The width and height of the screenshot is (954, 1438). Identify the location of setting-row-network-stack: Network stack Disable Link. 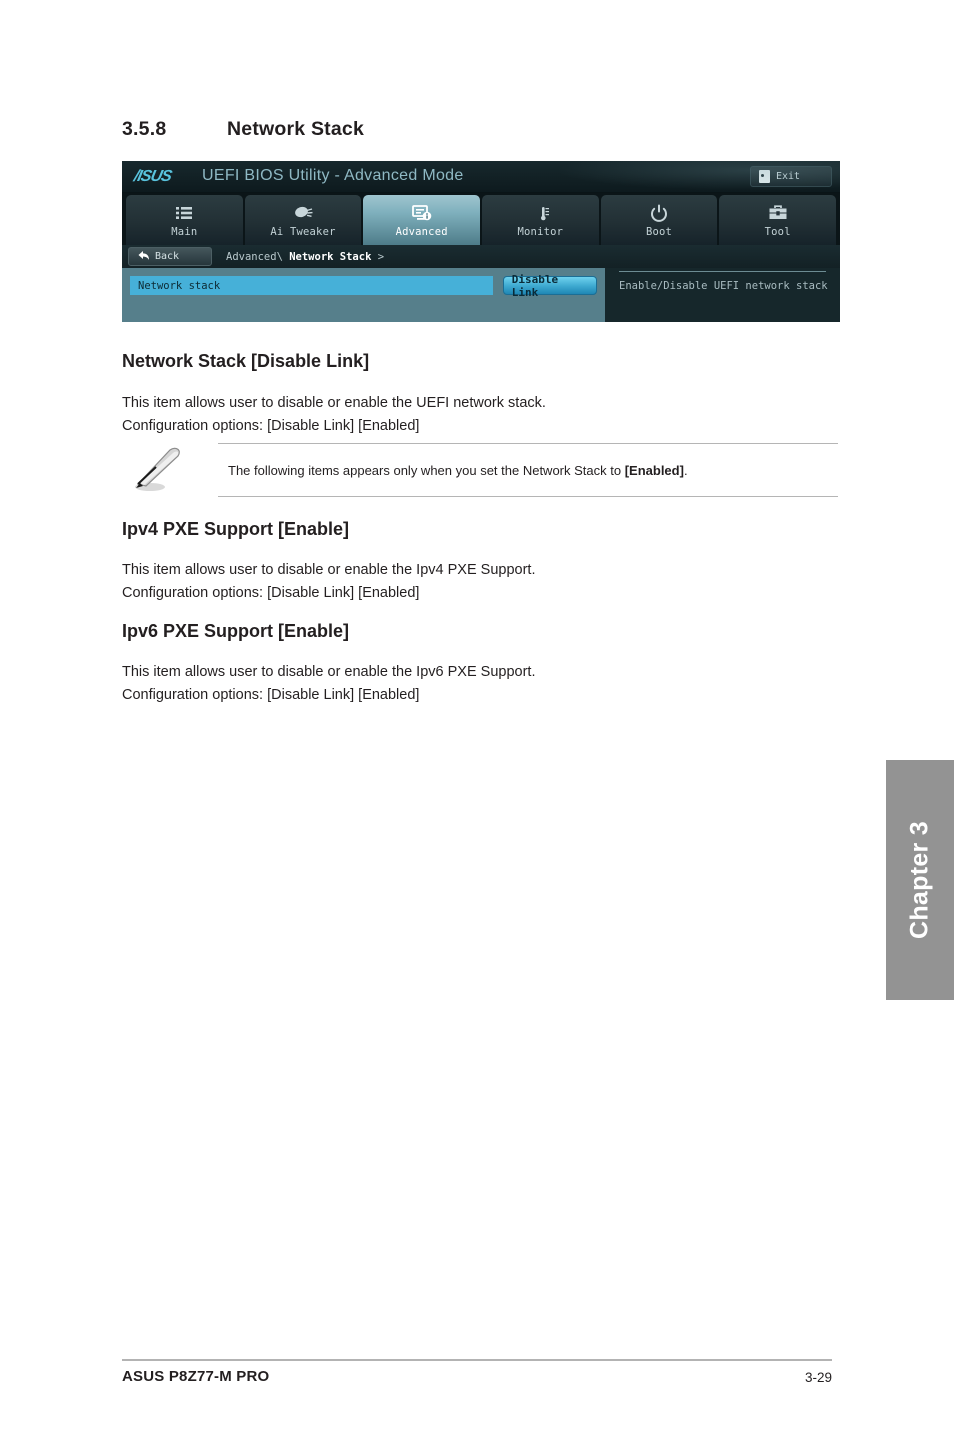
(363, 286).